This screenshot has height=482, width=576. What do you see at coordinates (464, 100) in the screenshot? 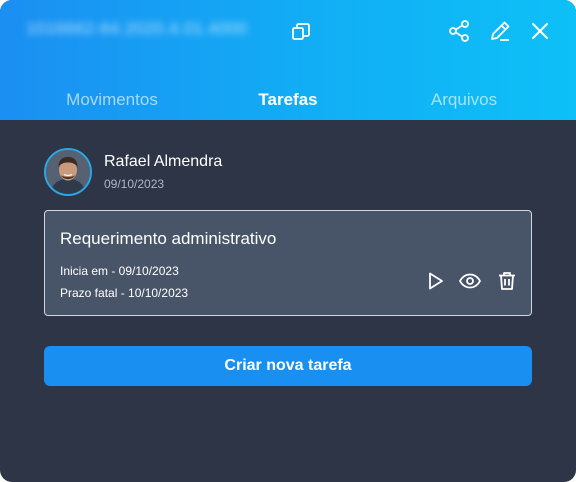
I see `tab-arquivos: Arquivos` at bounding box center [464, 100].